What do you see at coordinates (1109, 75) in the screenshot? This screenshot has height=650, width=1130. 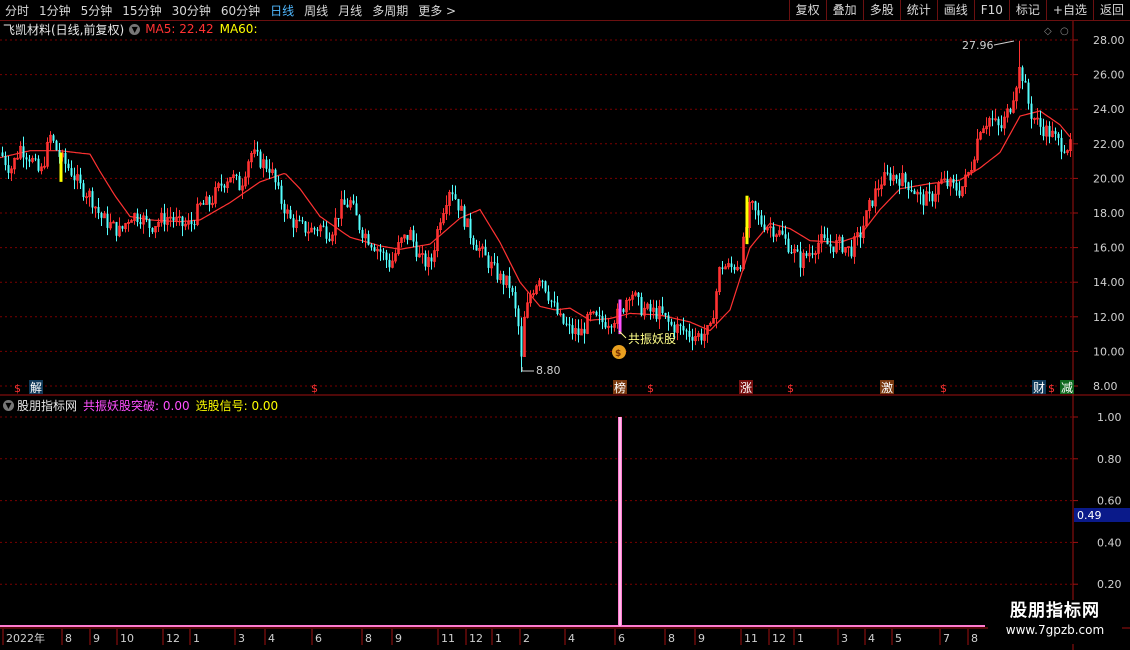 I see `price-tick-label: 26.00` at bounding box center [1109, 75].